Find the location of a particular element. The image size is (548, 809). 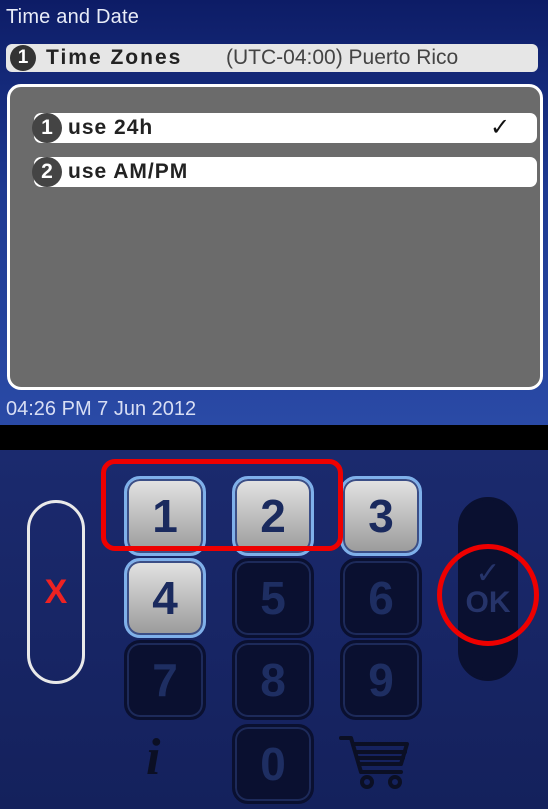

highlight-ok-button is located at coordinates (488, 595).